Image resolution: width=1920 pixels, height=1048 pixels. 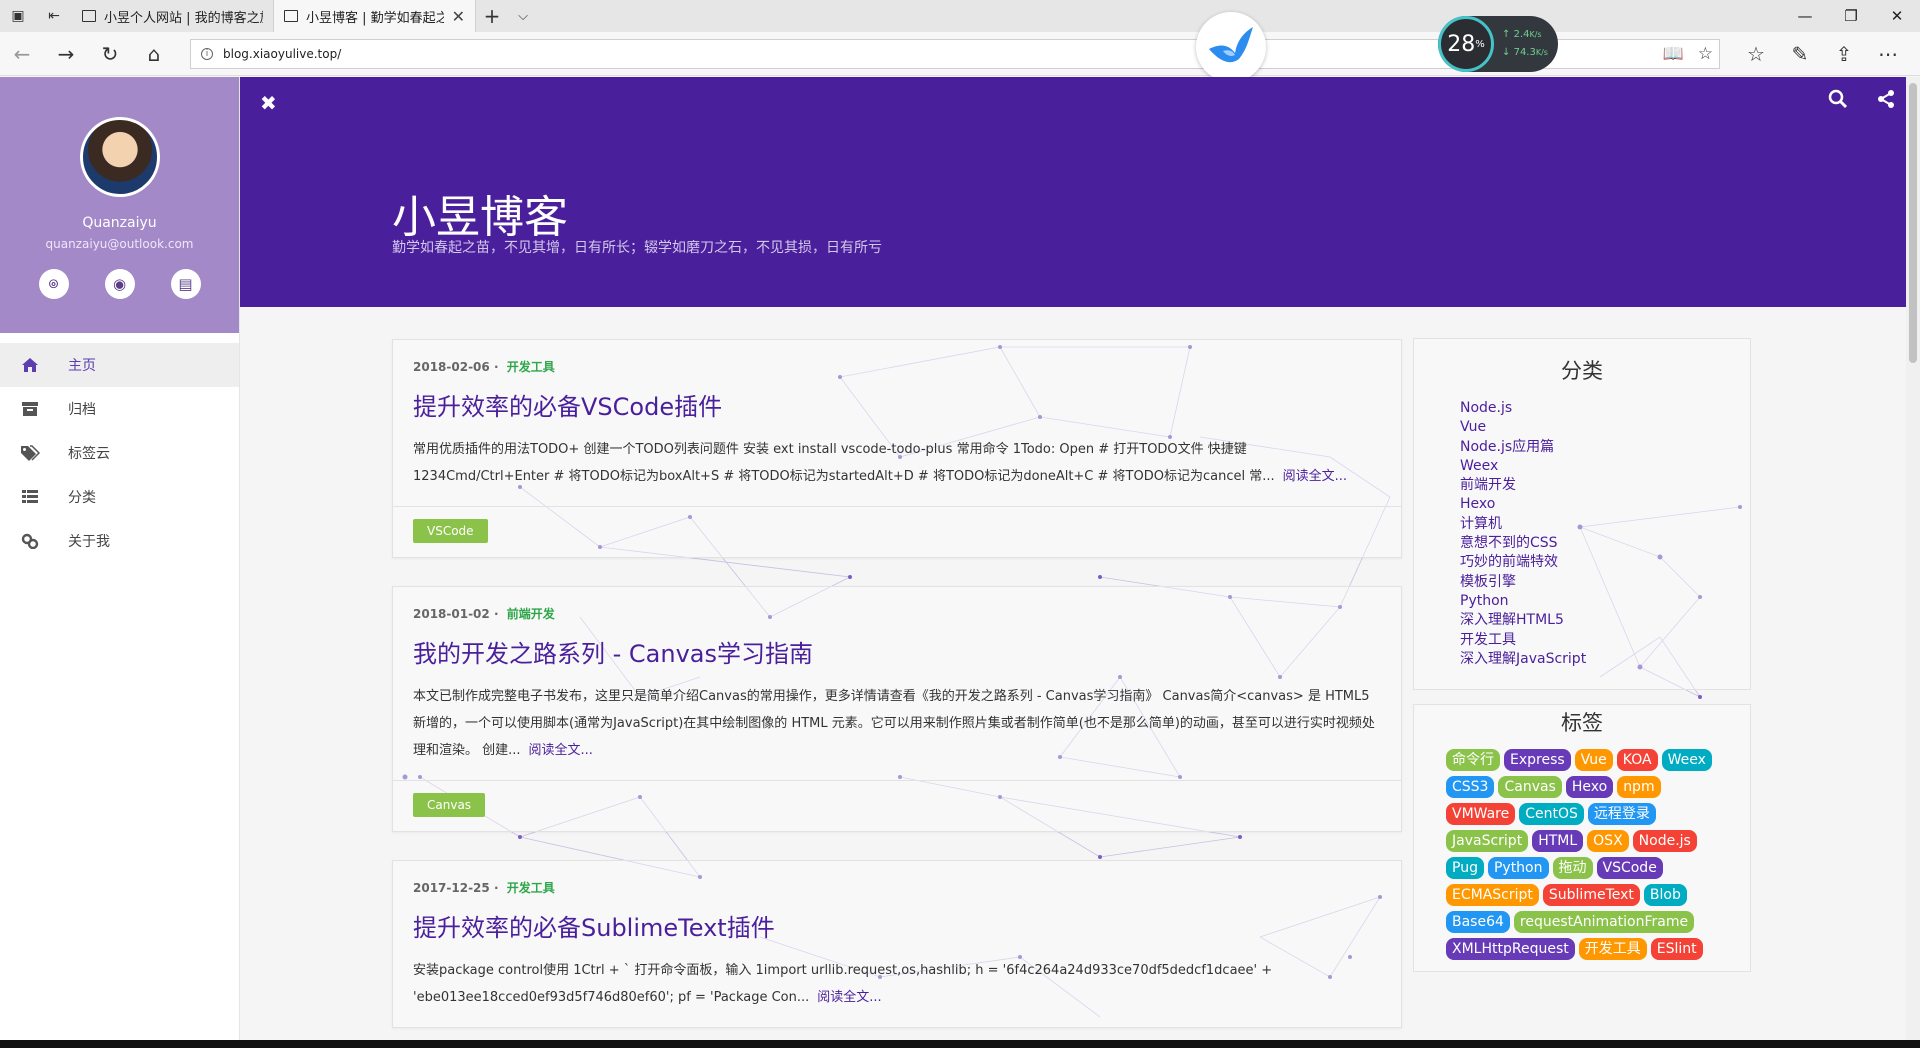 What do you see at coordinates (1629, 868) in the screenshot?
I see `tag-link: VSCode` at bounding box center [1629, 868].